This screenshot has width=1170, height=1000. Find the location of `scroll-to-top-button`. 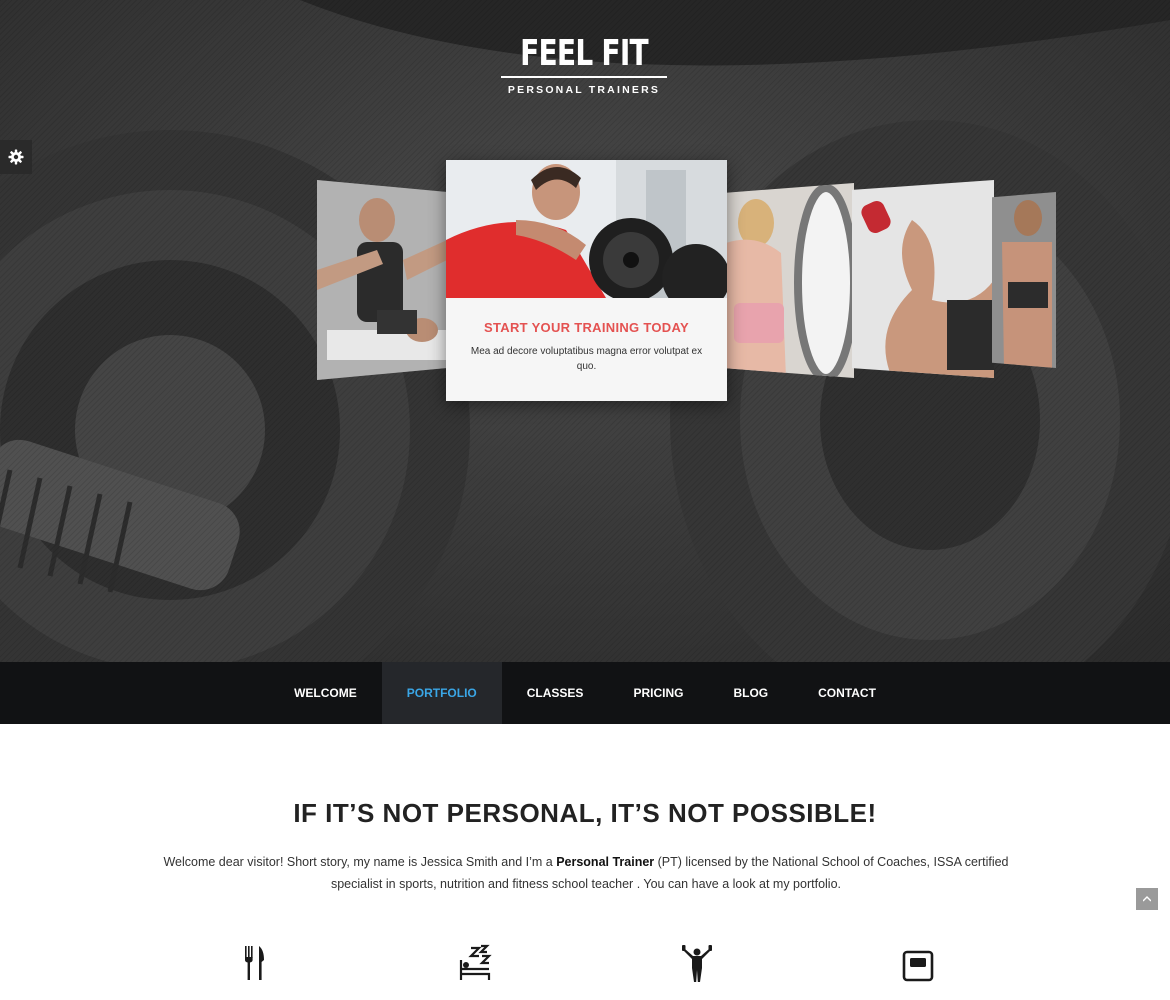

scroll-to-top-button is located at coordinates (1147, 899).